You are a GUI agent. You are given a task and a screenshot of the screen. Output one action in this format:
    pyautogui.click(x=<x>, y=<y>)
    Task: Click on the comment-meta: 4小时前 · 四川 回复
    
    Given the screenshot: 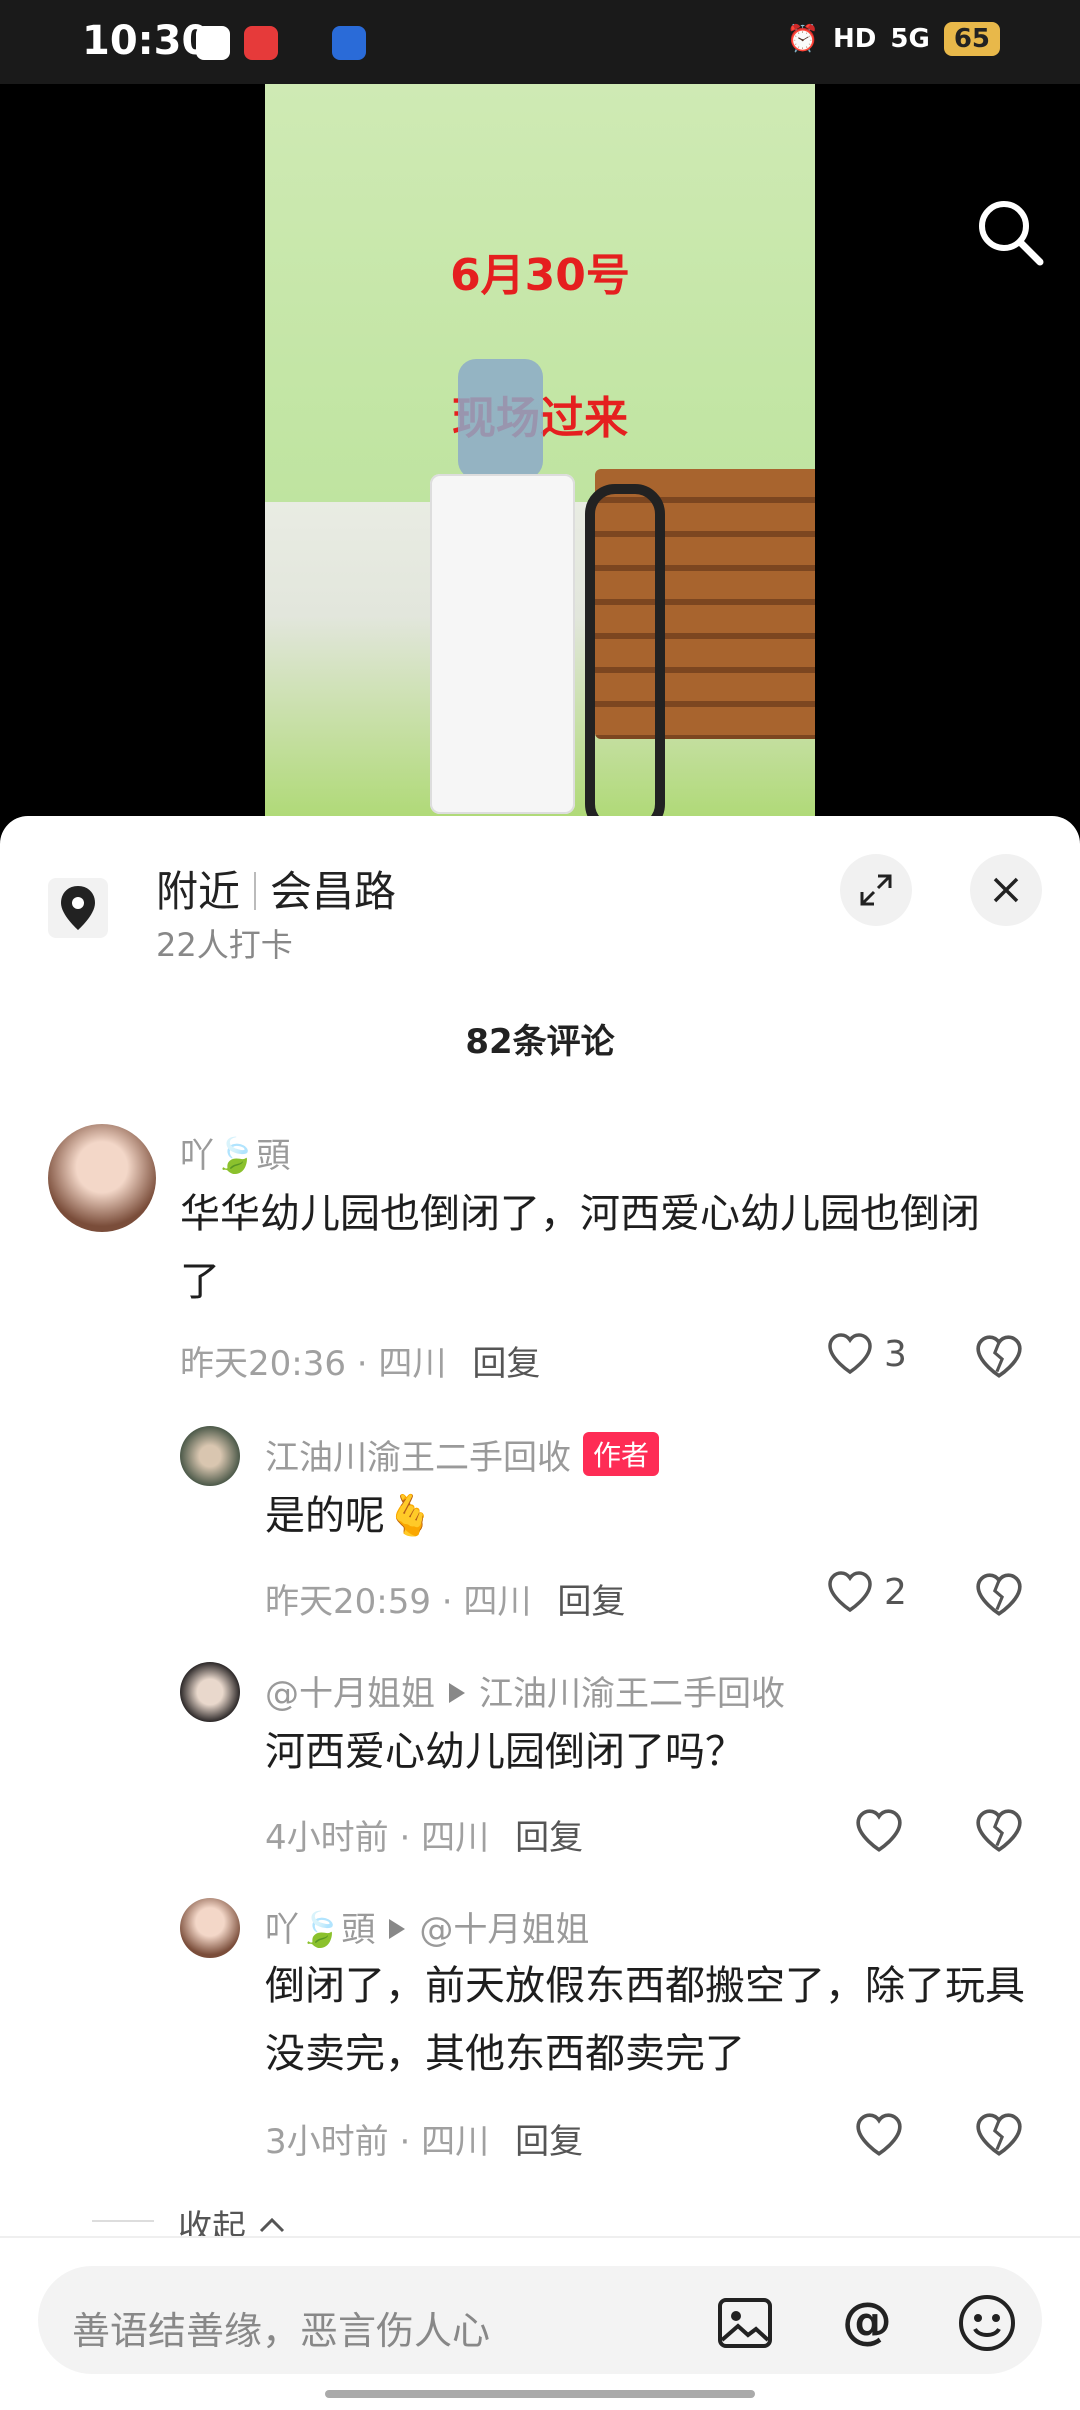 What is the action you would take?
    pyautogui.click(x=424, y=1838)
    